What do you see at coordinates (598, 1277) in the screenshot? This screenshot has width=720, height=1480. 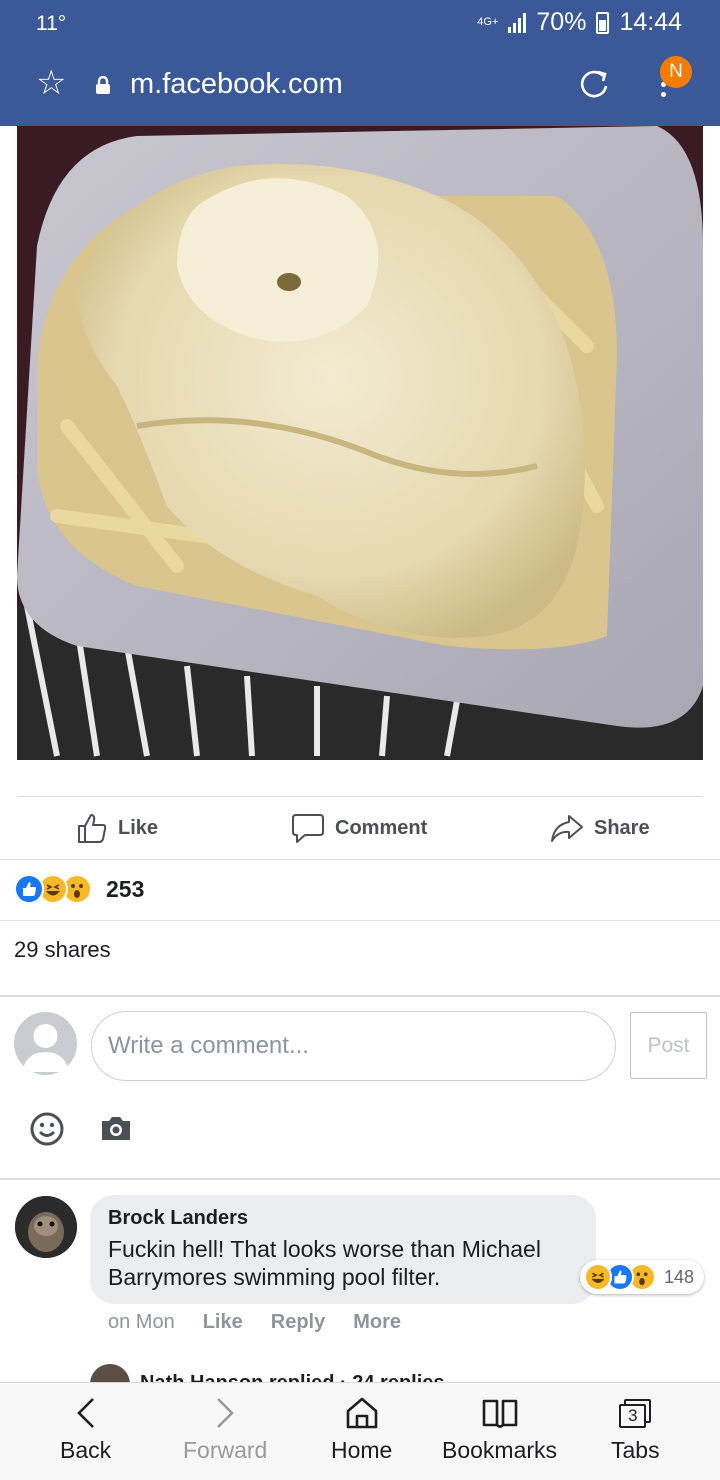 I see `haha-reaction-icon` at bounding box center [598, 1277].